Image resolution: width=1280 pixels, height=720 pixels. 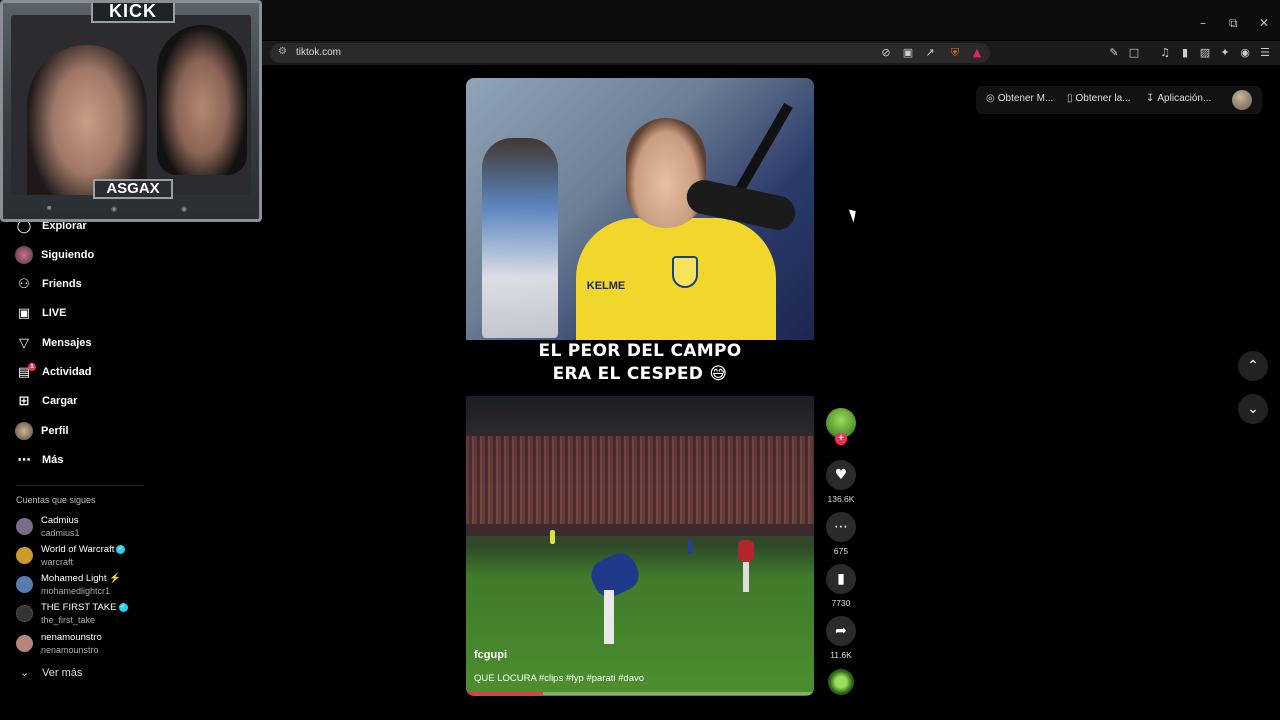 I want to click on brave-shield-icon: ⛨, so click(x=955, y=53).